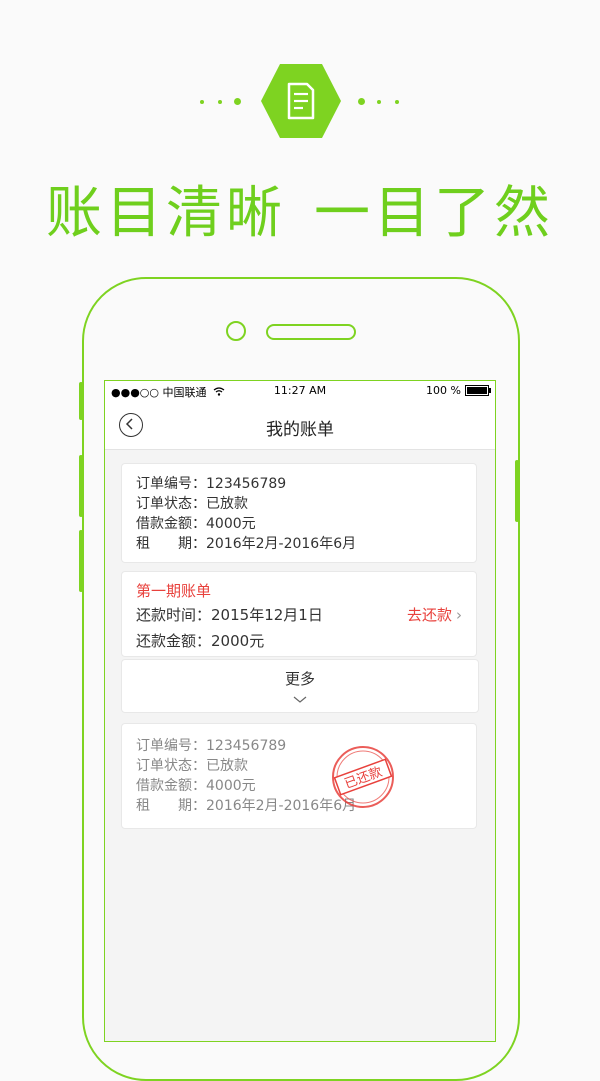  What do you see at coordinates (174, 615) in the screenshot?
I see `repay-time-label: 还款时间：` at bounding box center [174, 615].